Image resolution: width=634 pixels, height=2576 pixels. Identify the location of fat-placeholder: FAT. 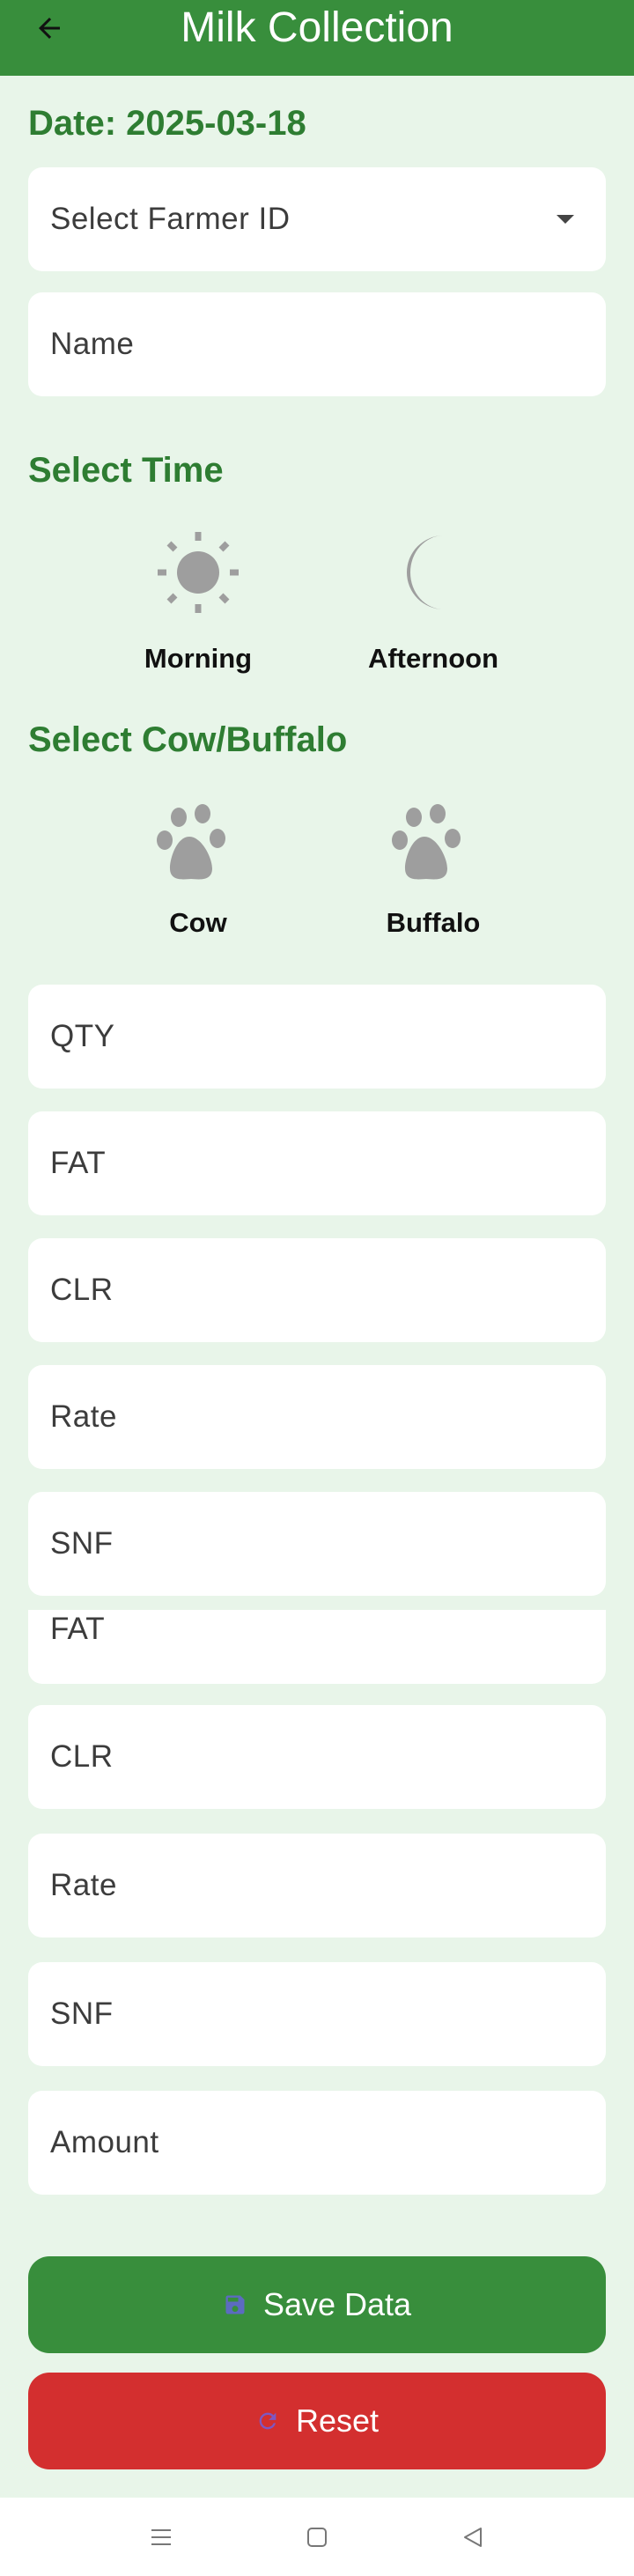
(78, 1163).